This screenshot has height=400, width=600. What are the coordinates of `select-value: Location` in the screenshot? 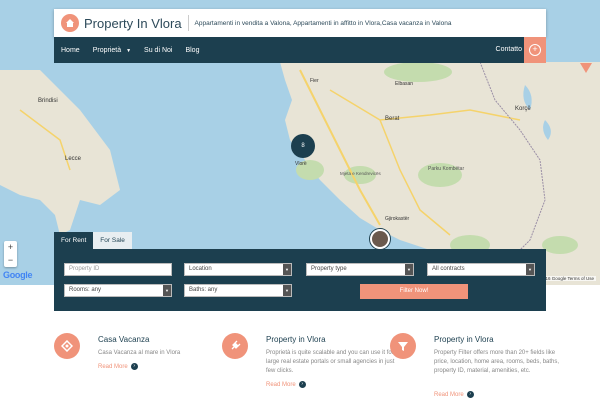 It's located at (200, 269).